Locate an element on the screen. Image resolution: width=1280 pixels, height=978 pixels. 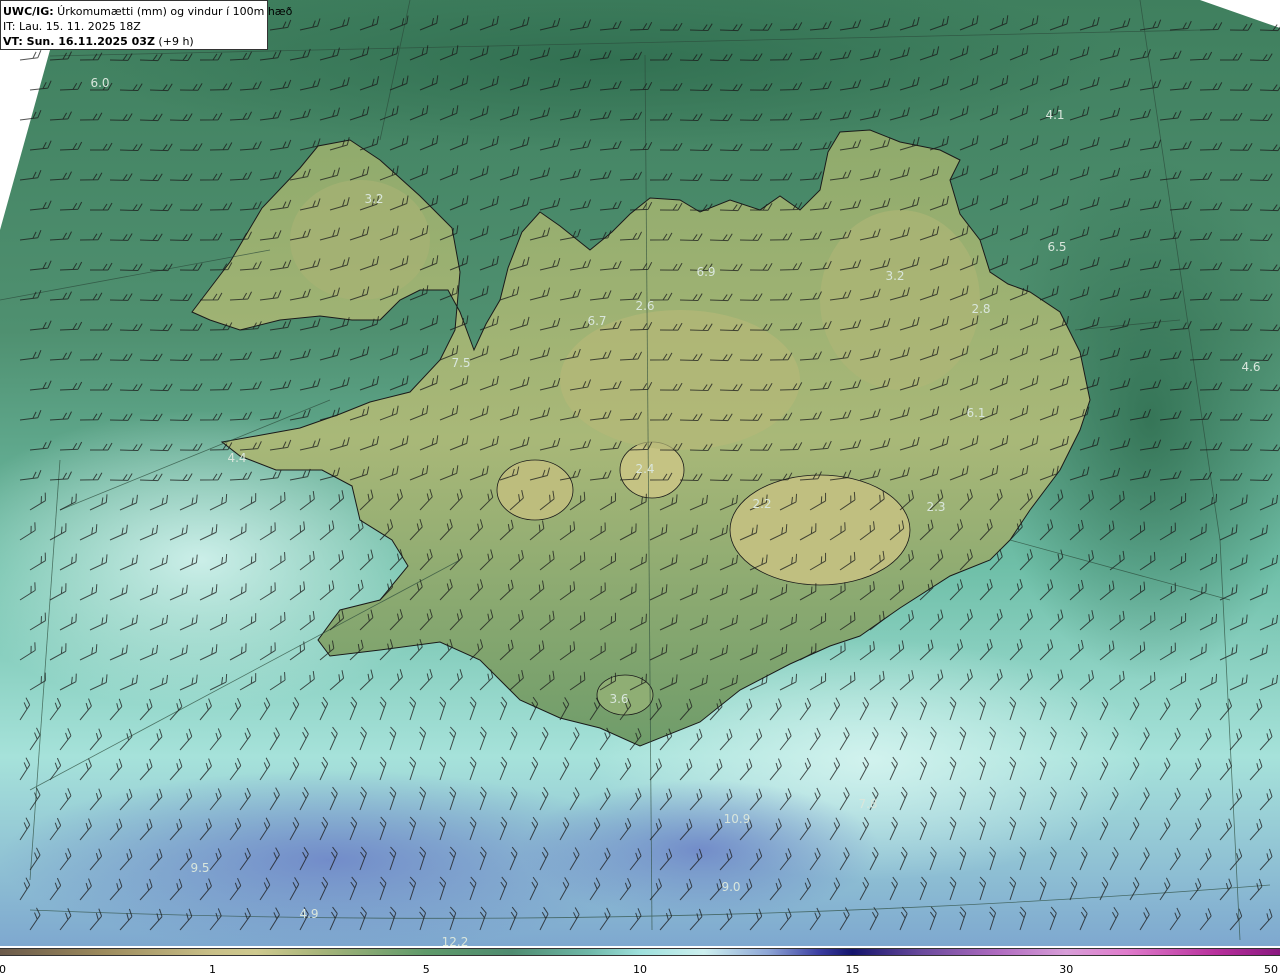
colorbar-tick-label: 5 is located at coordinates (426, 969).